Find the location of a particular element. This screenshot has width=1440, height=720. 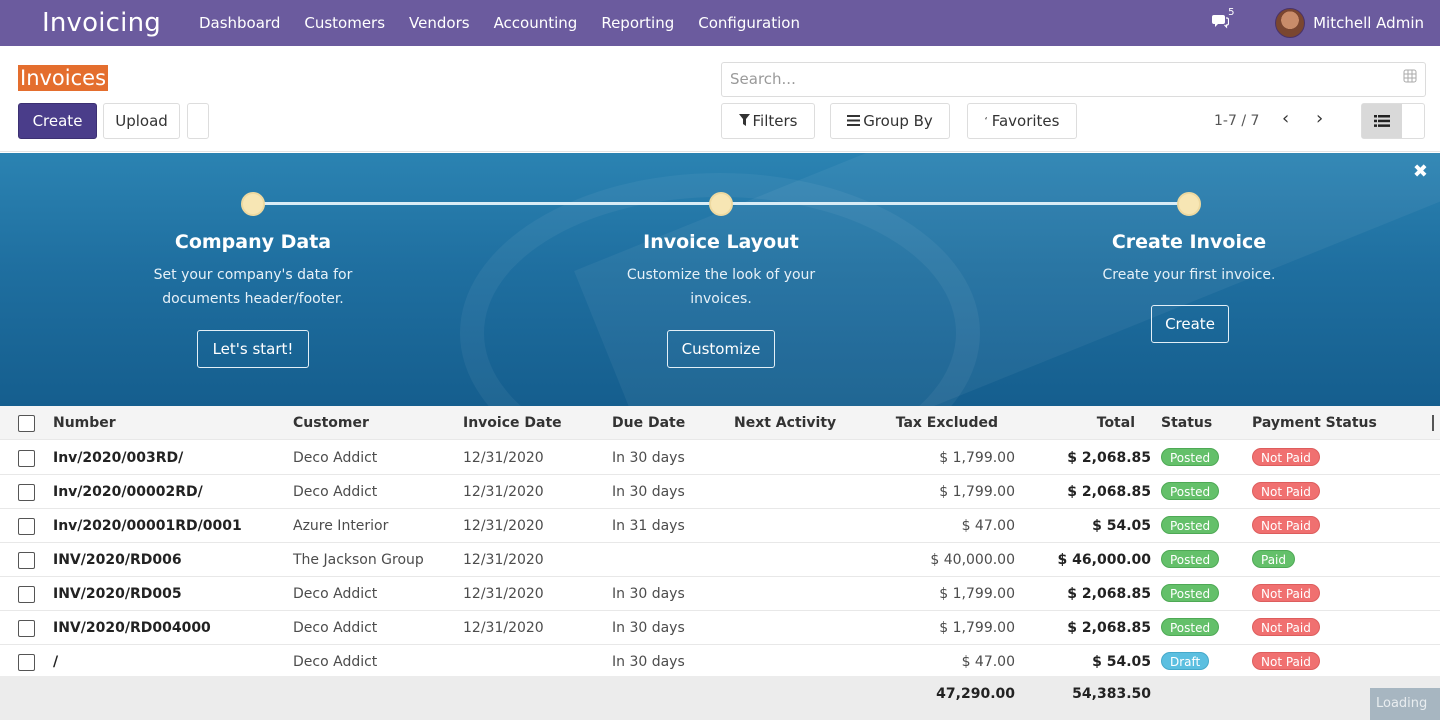

close-icon: ✖ is located at coordinates (1420, 171).